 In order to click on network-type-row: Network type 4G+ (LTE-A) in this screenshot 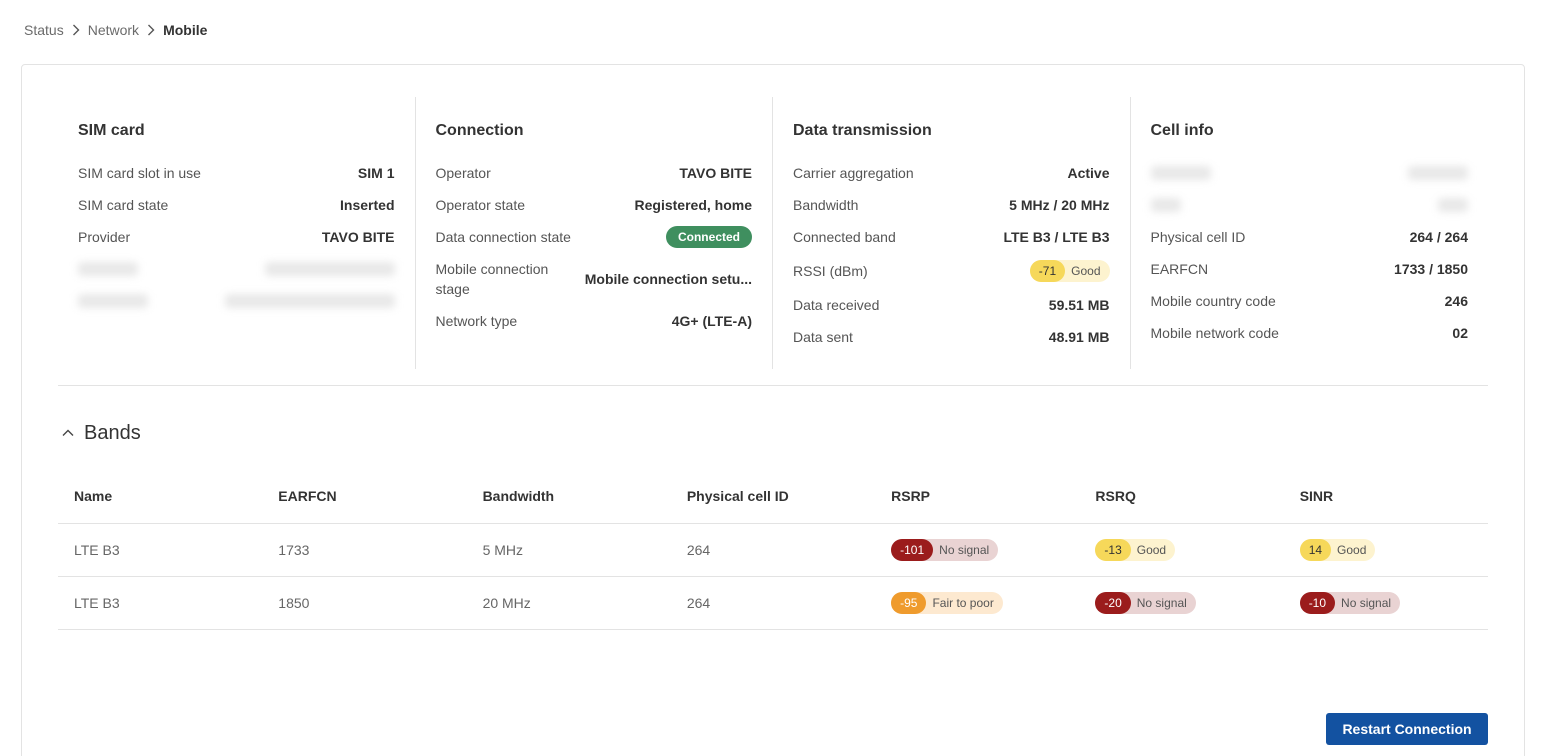, I will do `click(594, 321)`.